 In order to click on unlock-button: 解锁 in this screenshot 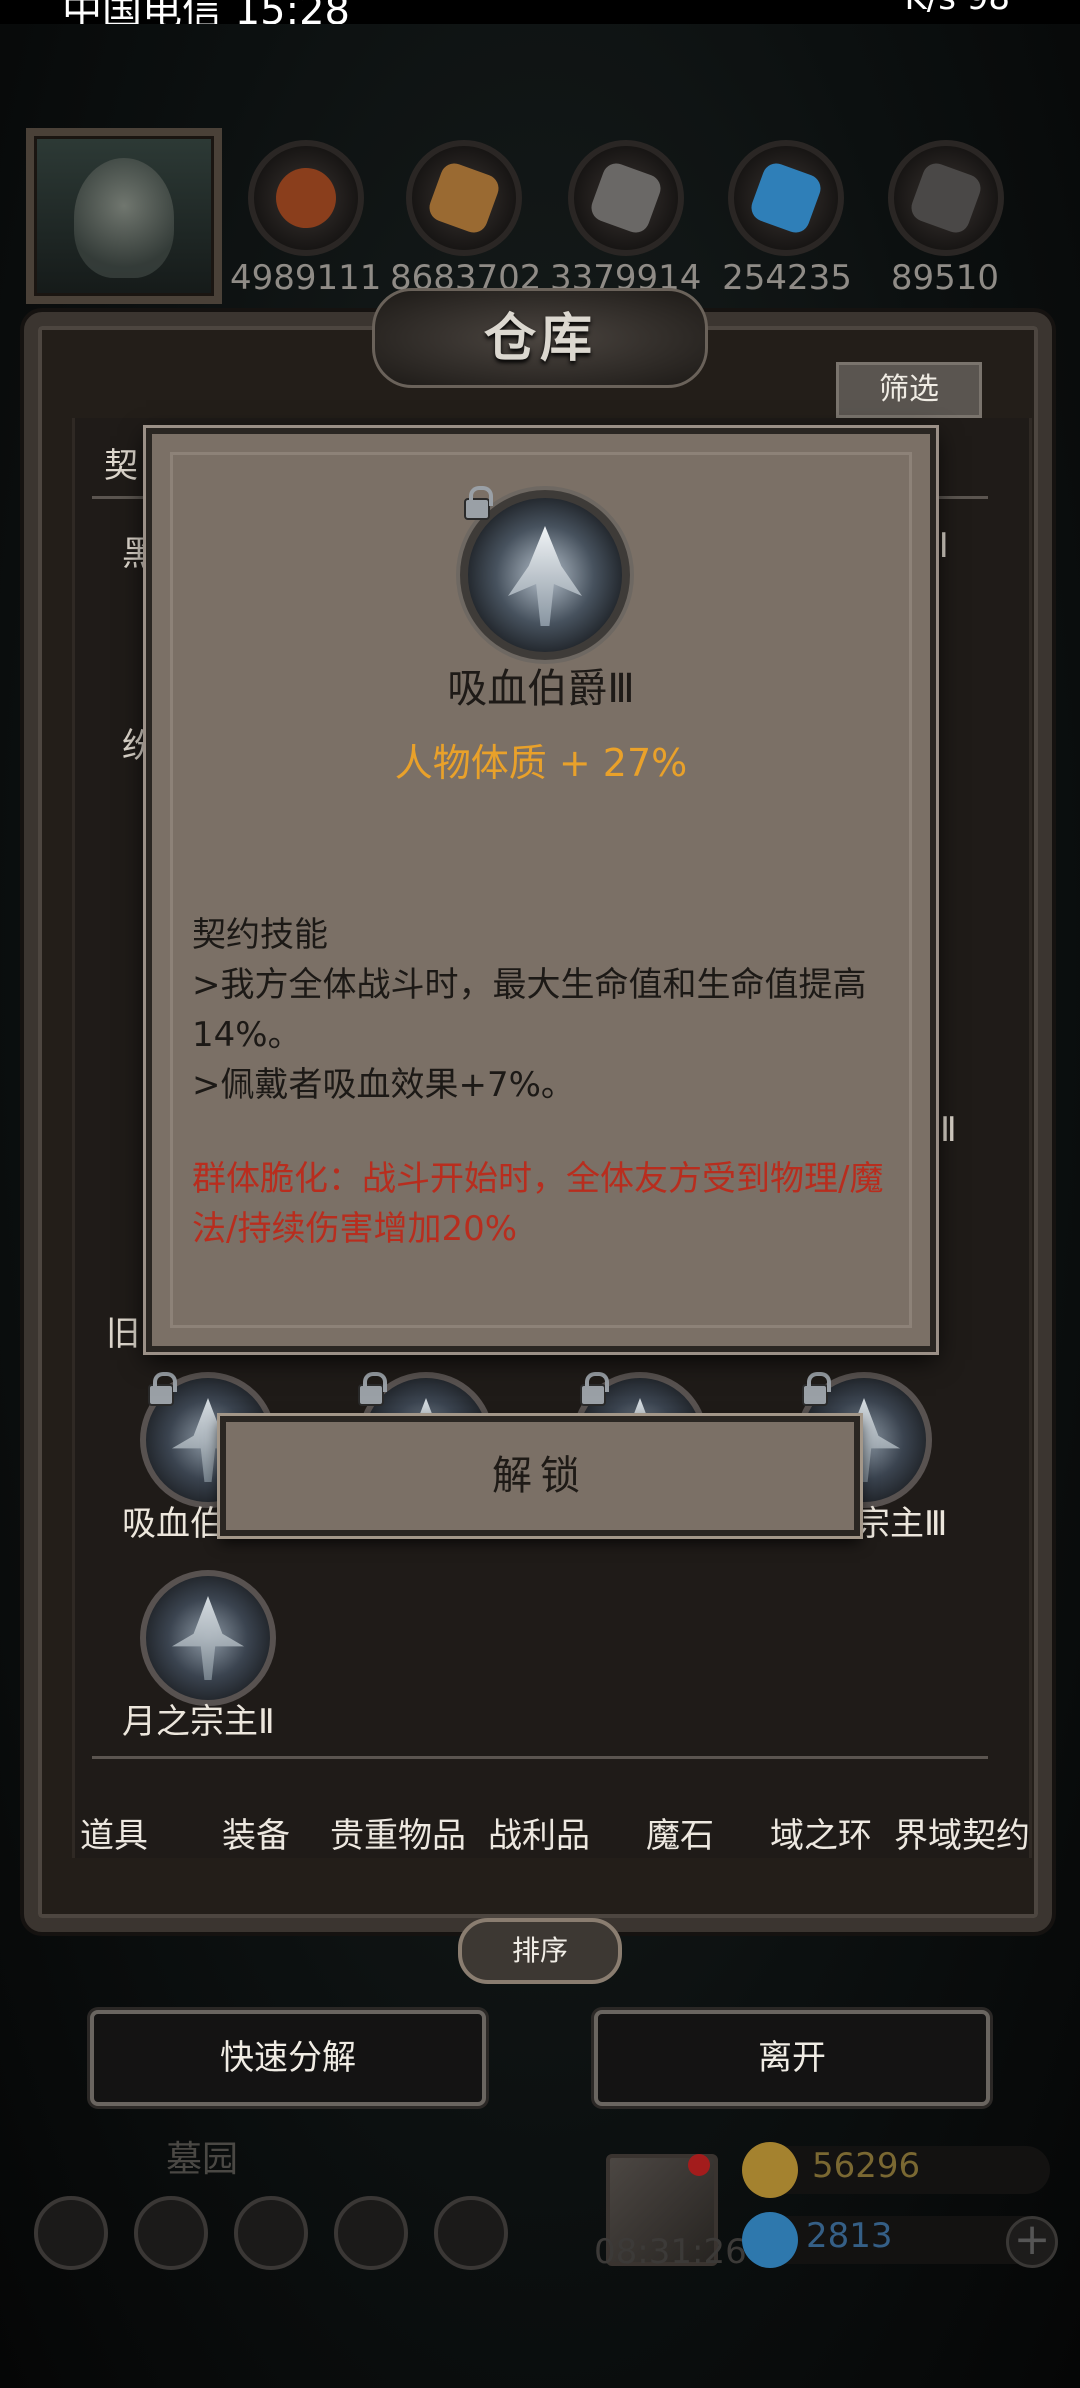, I will do `click(540, 1476)`.